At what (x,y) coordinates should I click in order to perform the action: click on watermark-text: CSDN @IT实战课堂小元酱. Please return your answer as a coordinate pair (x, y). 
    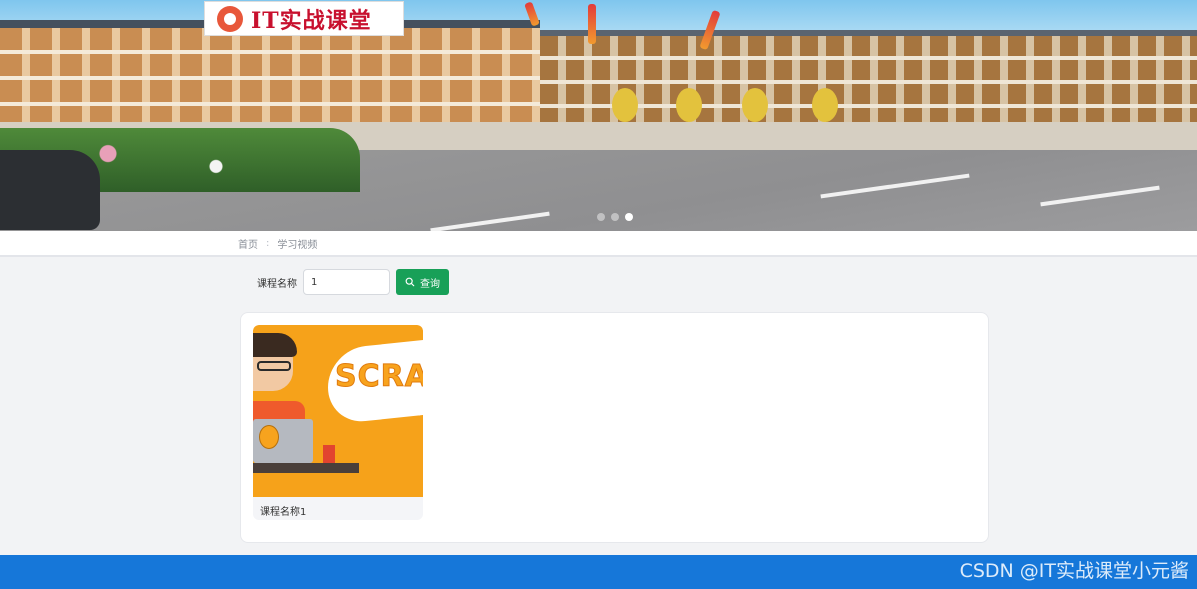
    Looking at the image, I should click on (1074, 571).